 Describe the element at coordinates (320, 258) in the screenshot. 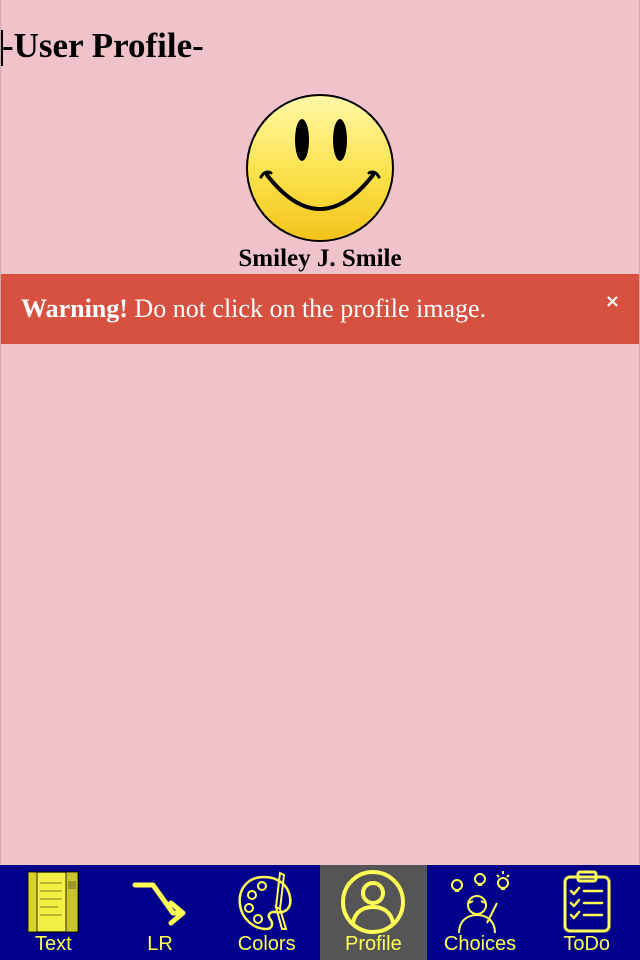

I see `profile-name: Smiley J. Smile` at that location.